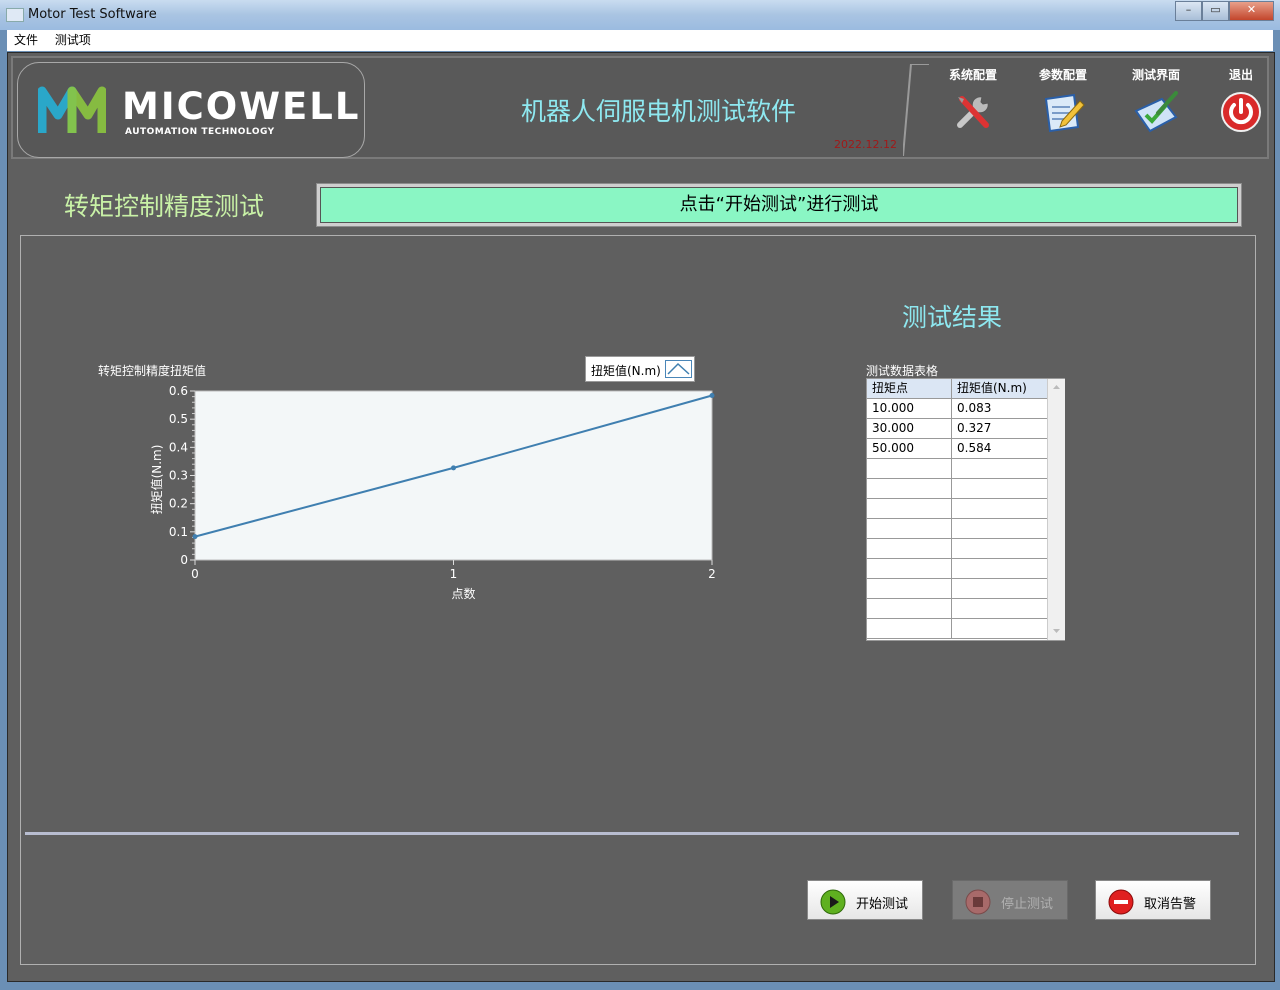 The image size is (1280, 990). What do you see at coordinates (1056, 509) in the screenshot?
I see `table-scrollbar` at bounding box center [1056, 509].